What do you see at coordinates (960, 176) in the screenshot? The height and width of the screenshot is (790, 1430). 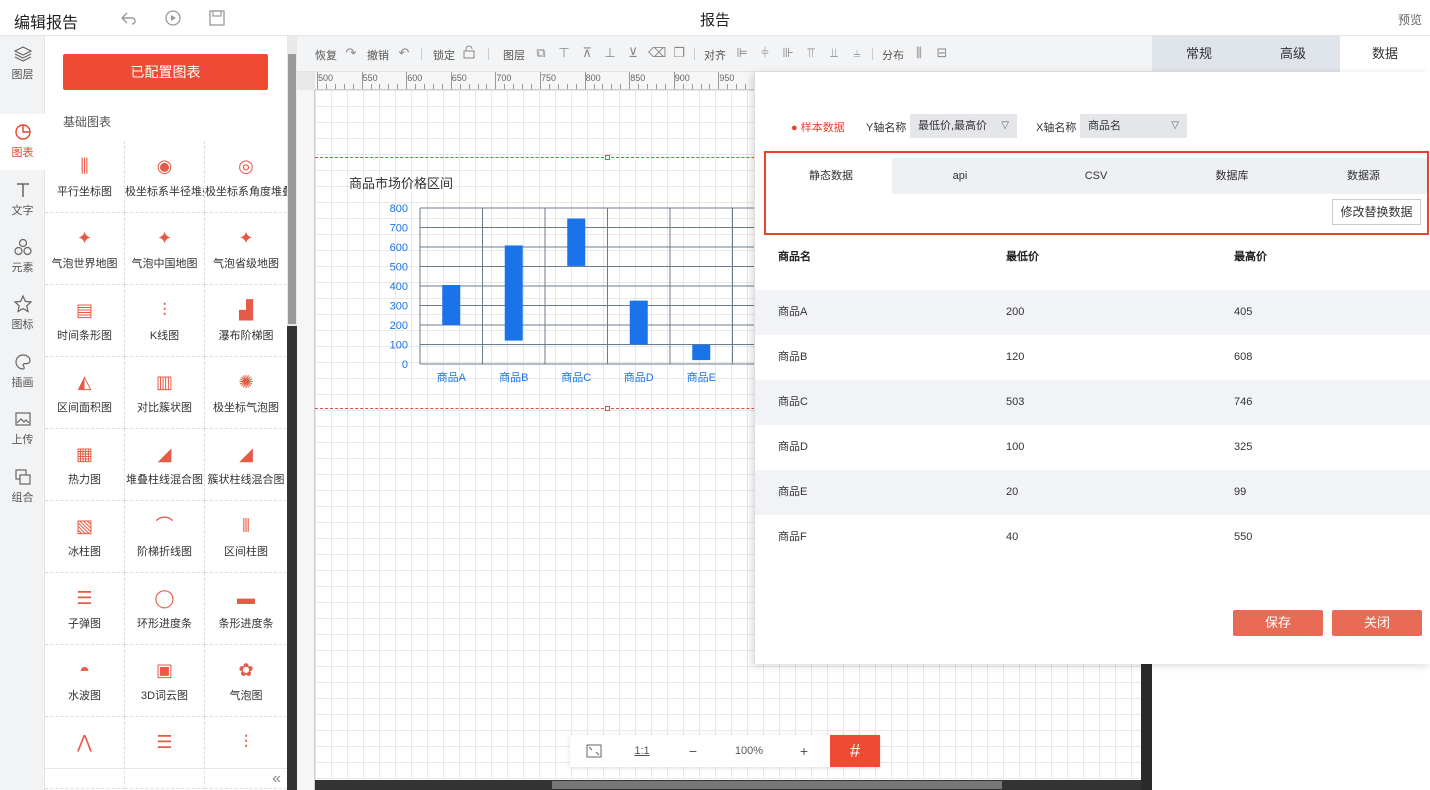 I see `tab-api: api` at bounding box center [960, 176].